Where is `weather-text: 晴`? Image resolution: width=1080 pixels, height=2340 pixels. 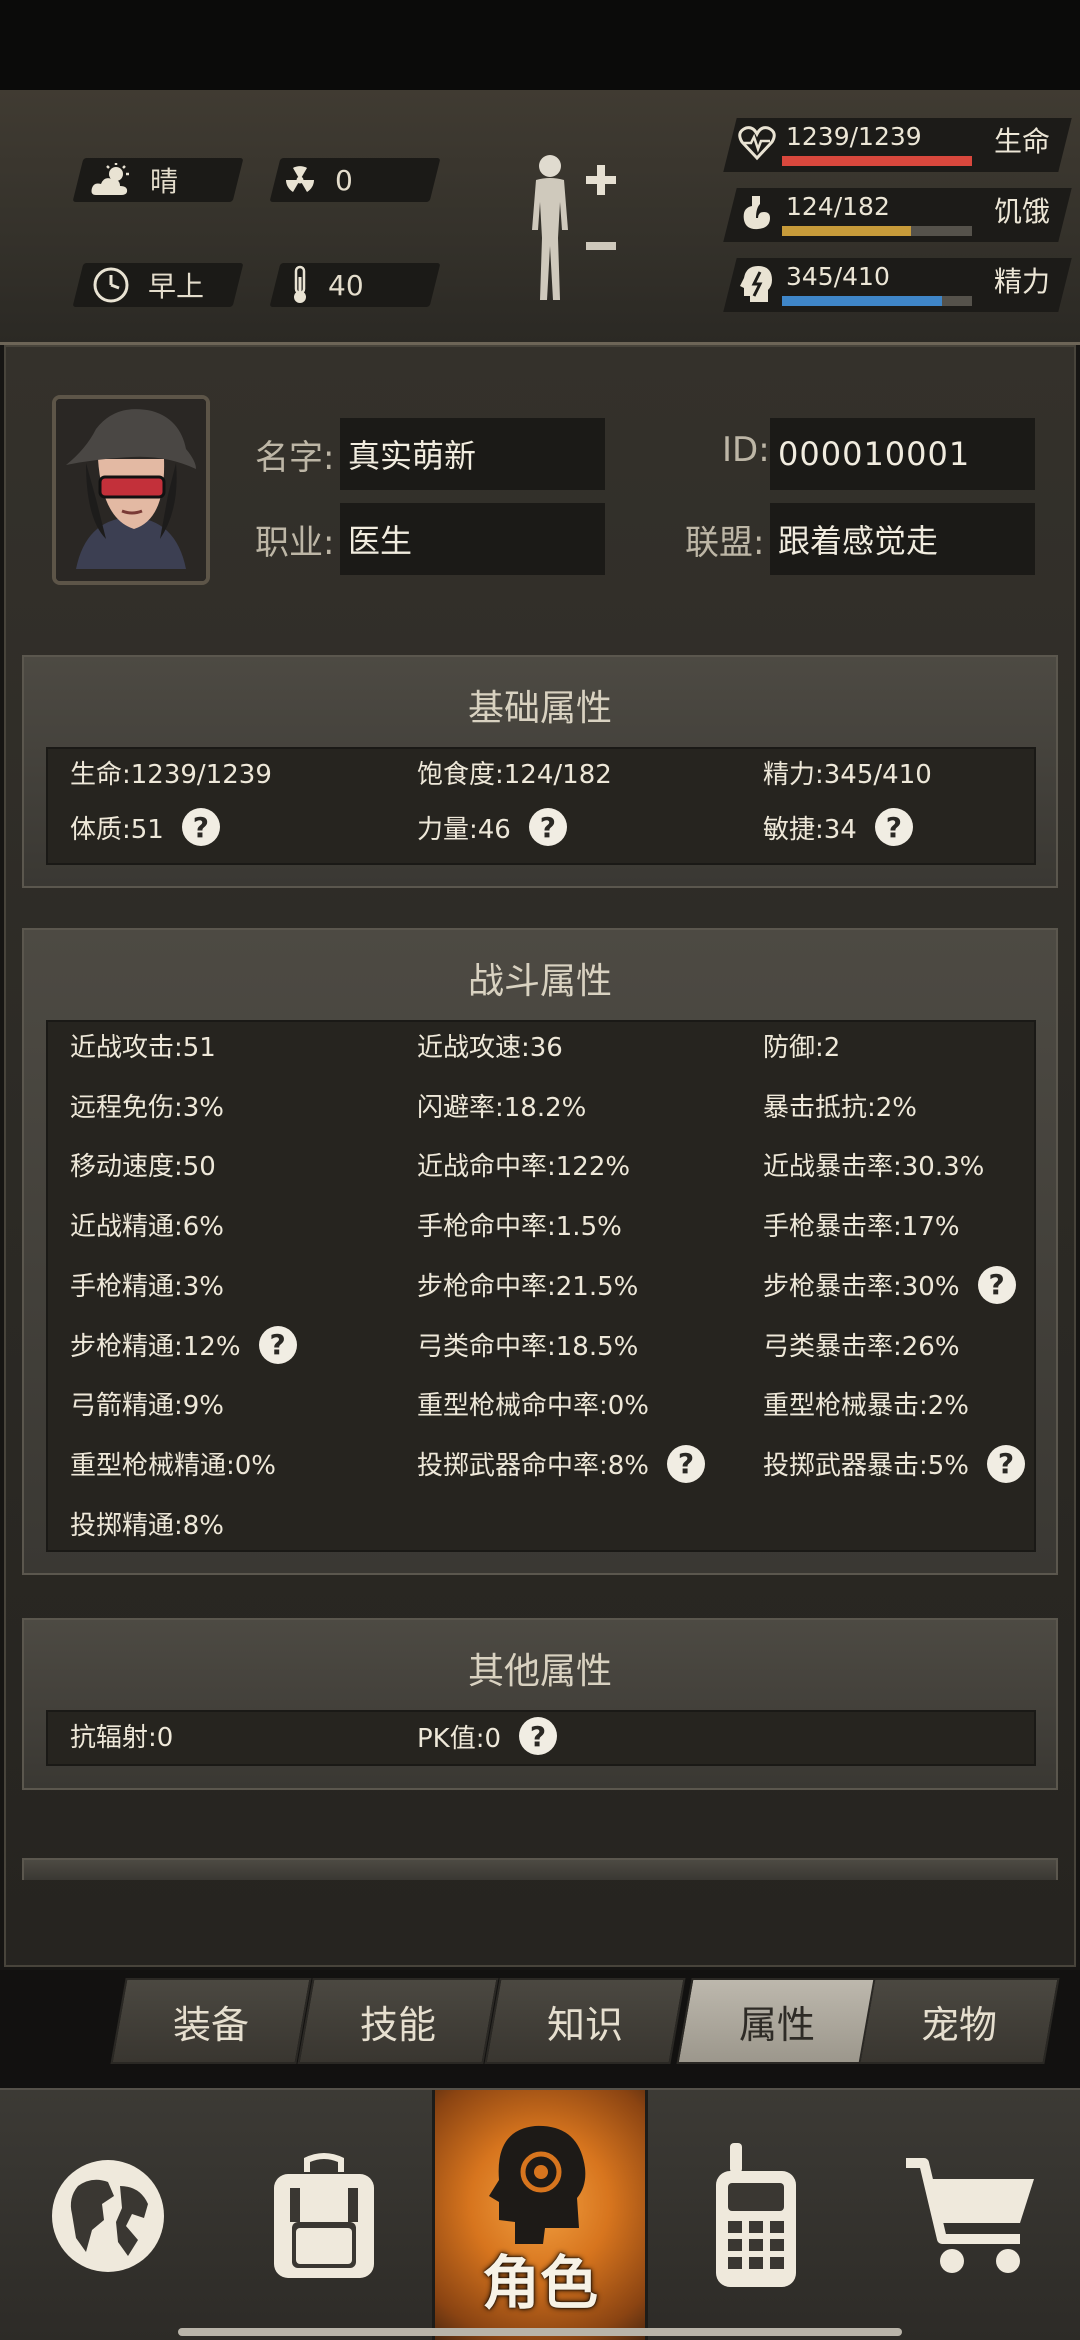 weather-text: 晴 is located at coordinates (164, 181).